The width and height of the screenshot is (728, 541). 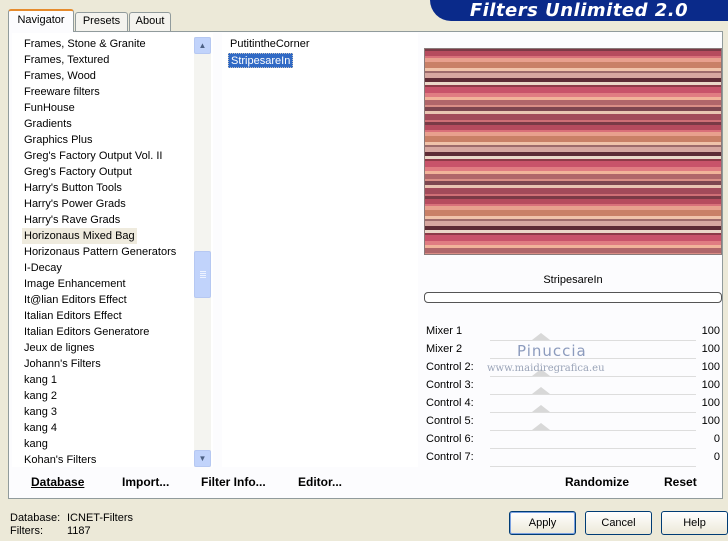 I want to click on category-item: Italian Editors Generatore, so click(x=86, y=332).